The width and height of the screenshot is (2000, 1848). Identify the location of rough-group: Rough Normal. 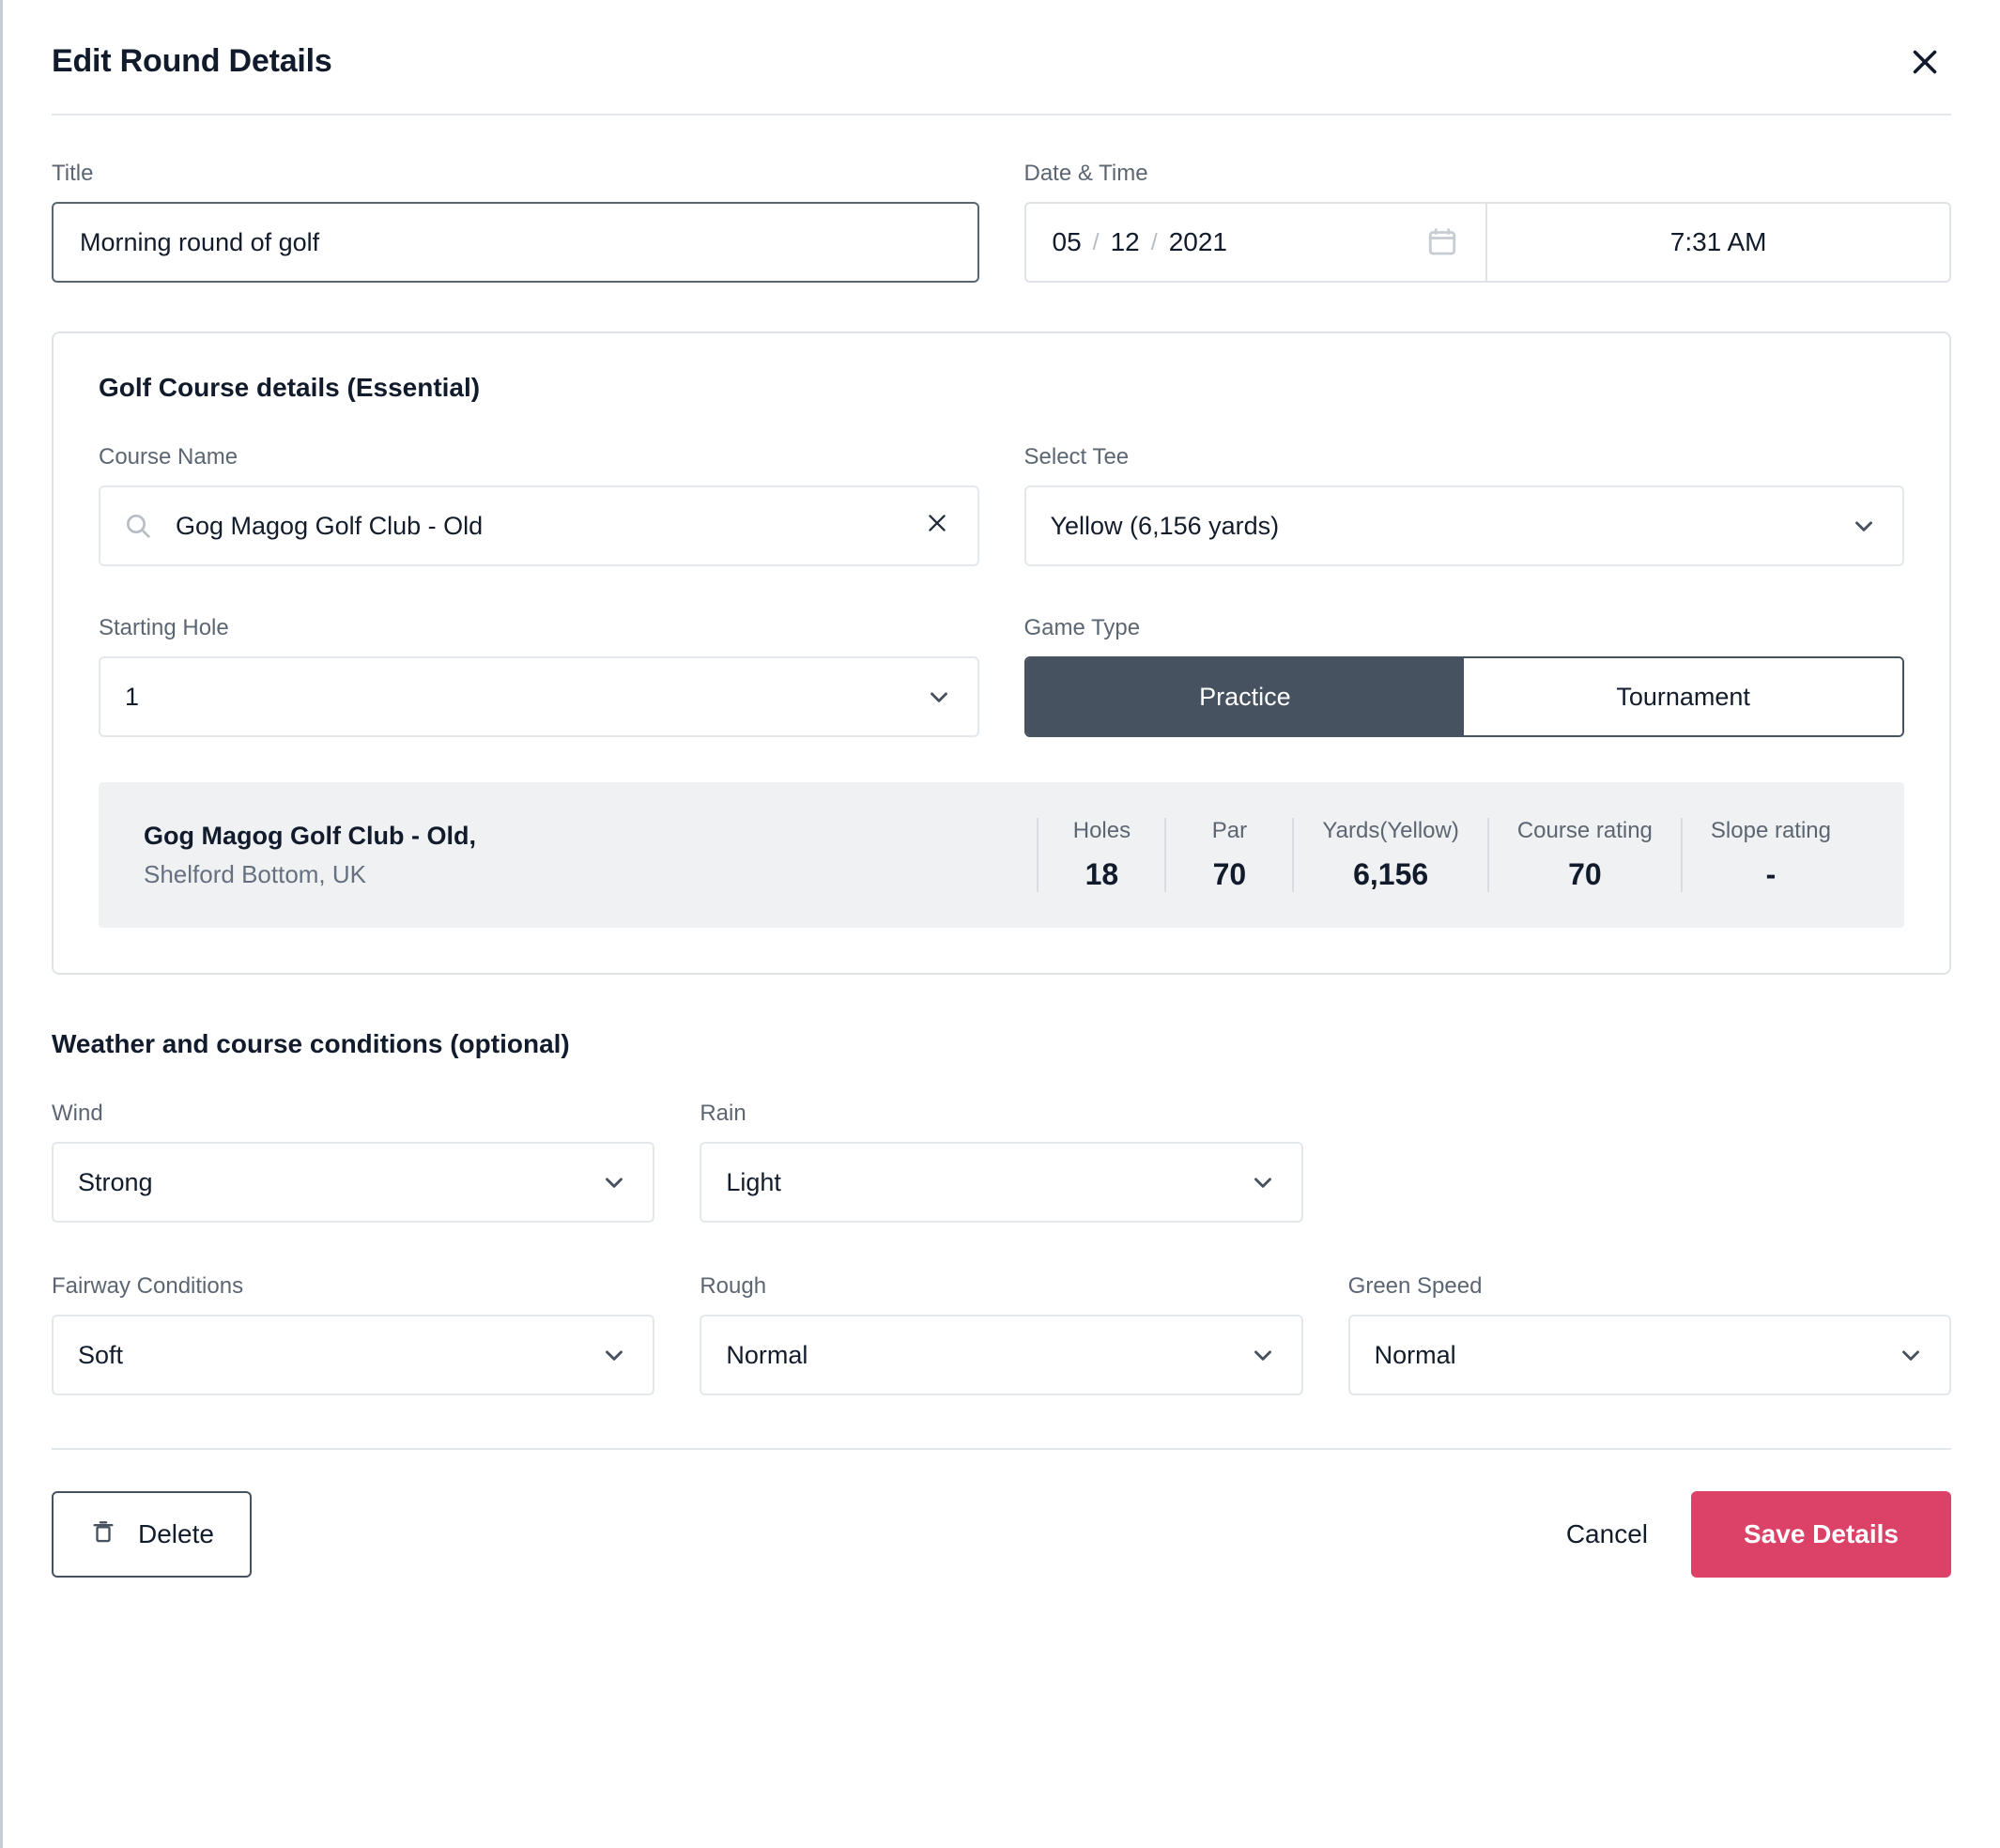
(1001, 1334).